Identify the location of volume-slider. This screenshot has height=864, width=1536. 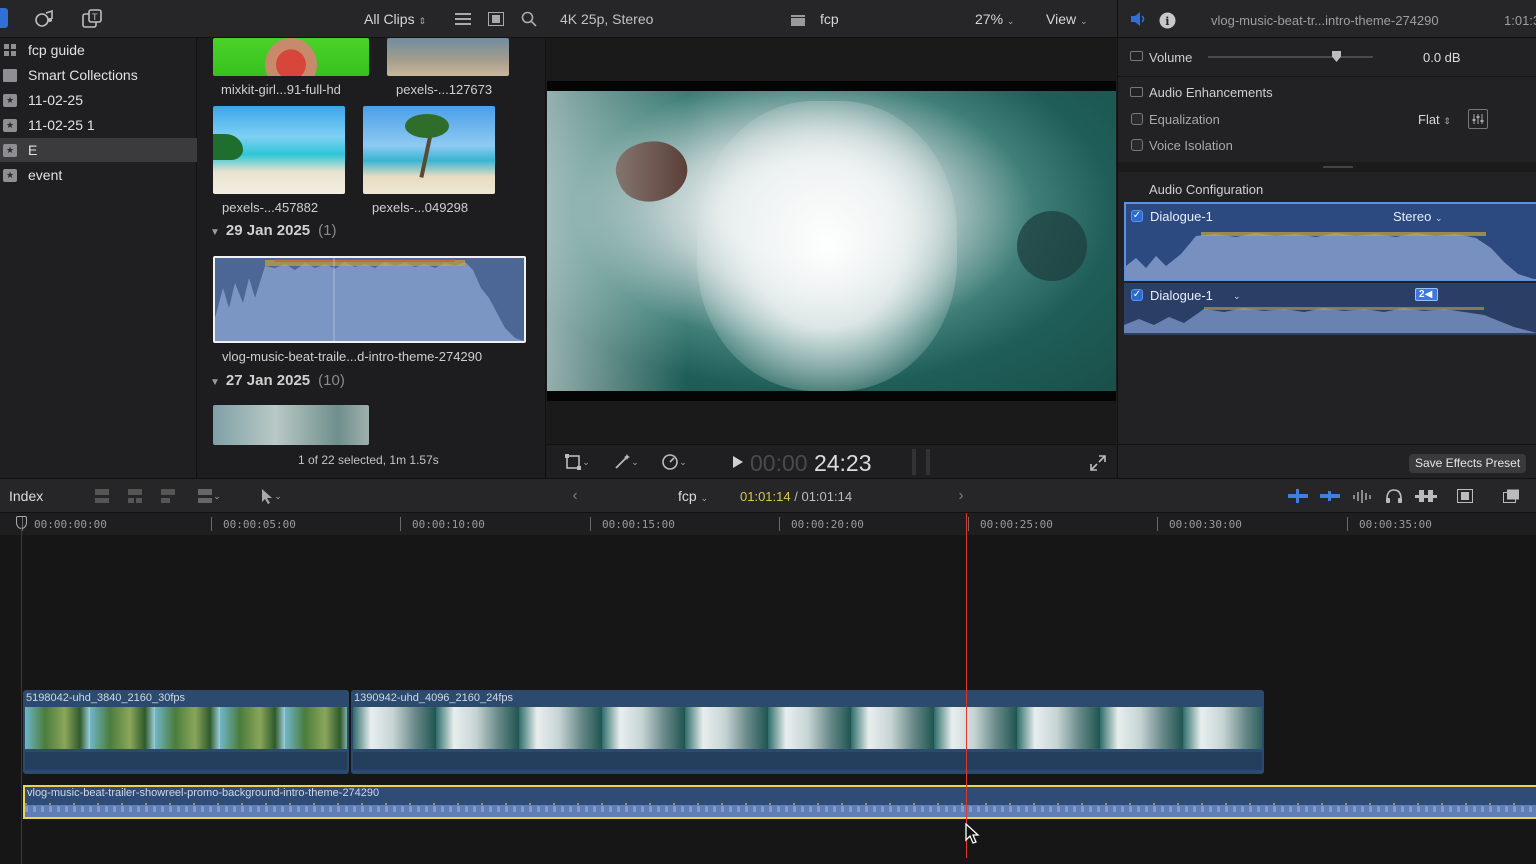
(1290, 56).